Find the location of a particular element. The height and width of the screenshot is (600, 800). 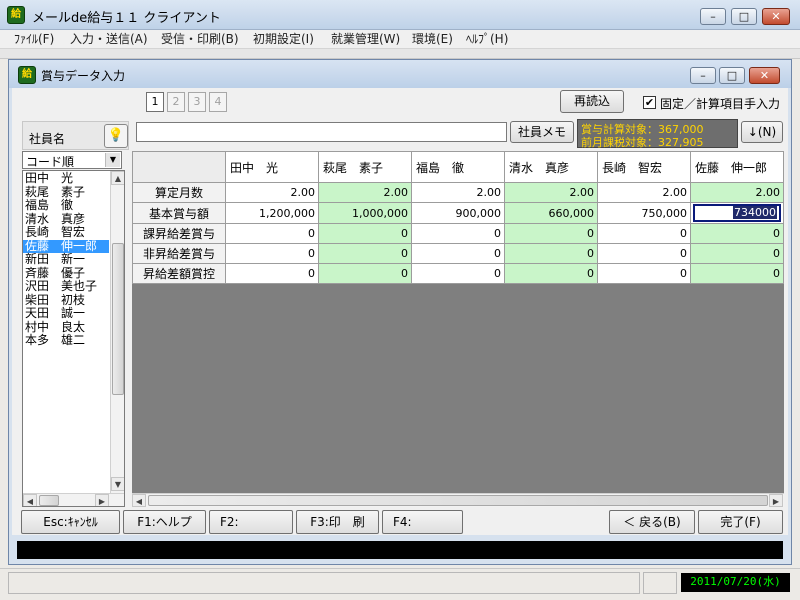

grid-cell: 660,000 is located at coordinates (551, 213).